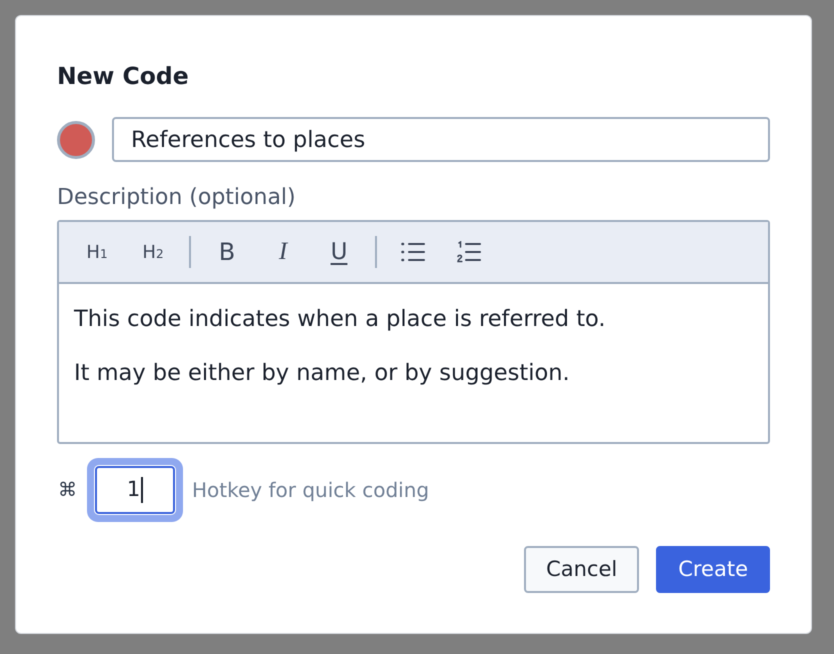 The width and height of the screenshot is (834, 654). Describe the element at coordinates (67, 490) in the screenshot. I see `modifier-key-label: ⌘` at that location.